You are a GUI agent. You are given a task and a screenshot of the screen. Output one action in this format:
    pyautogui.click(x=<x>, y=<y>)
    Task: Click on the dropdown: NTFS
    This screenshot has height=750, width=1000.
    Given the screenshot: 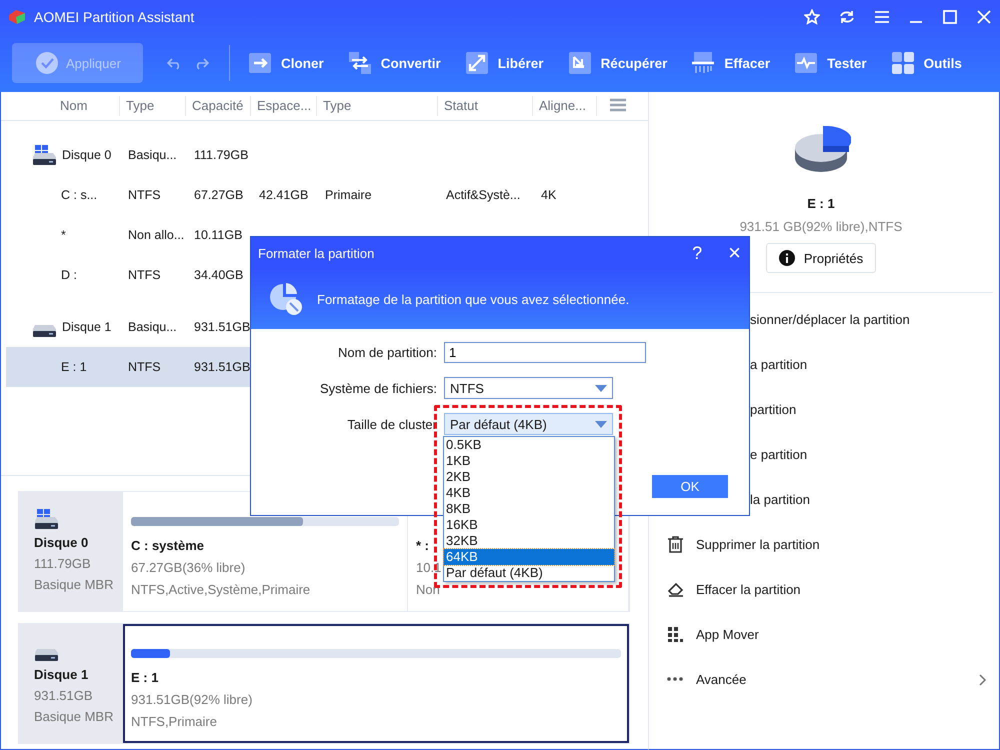 What is the action you would take?
    pyautogui.click(x=528, y=388)
    